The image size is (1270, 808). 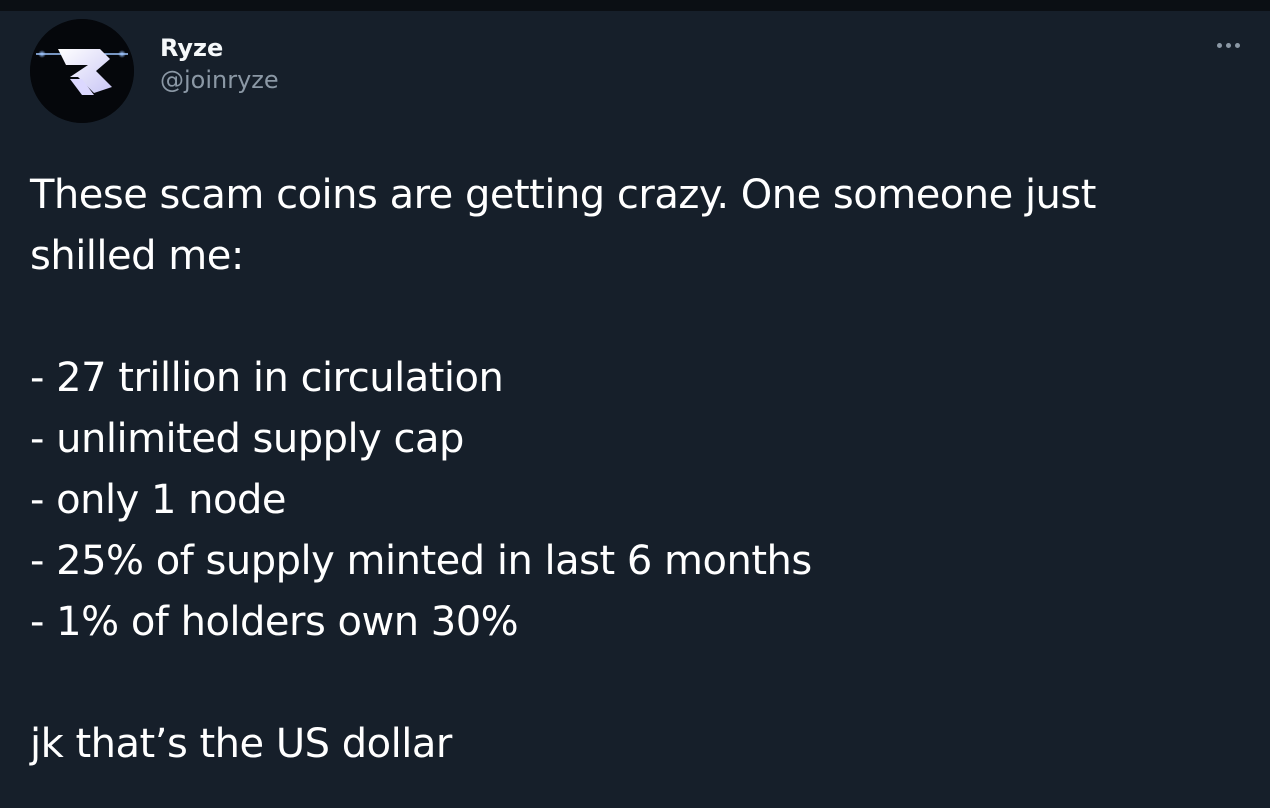 I want to click on more-options-icon, so click(x=1219, y=45).